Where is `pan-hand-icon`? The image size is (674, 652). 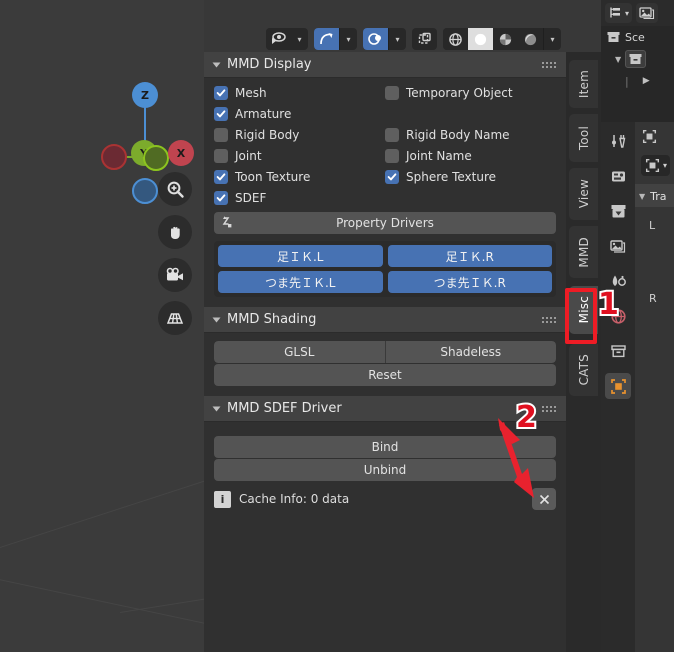
pan-hand-icon is located at coordinates (175, 232).